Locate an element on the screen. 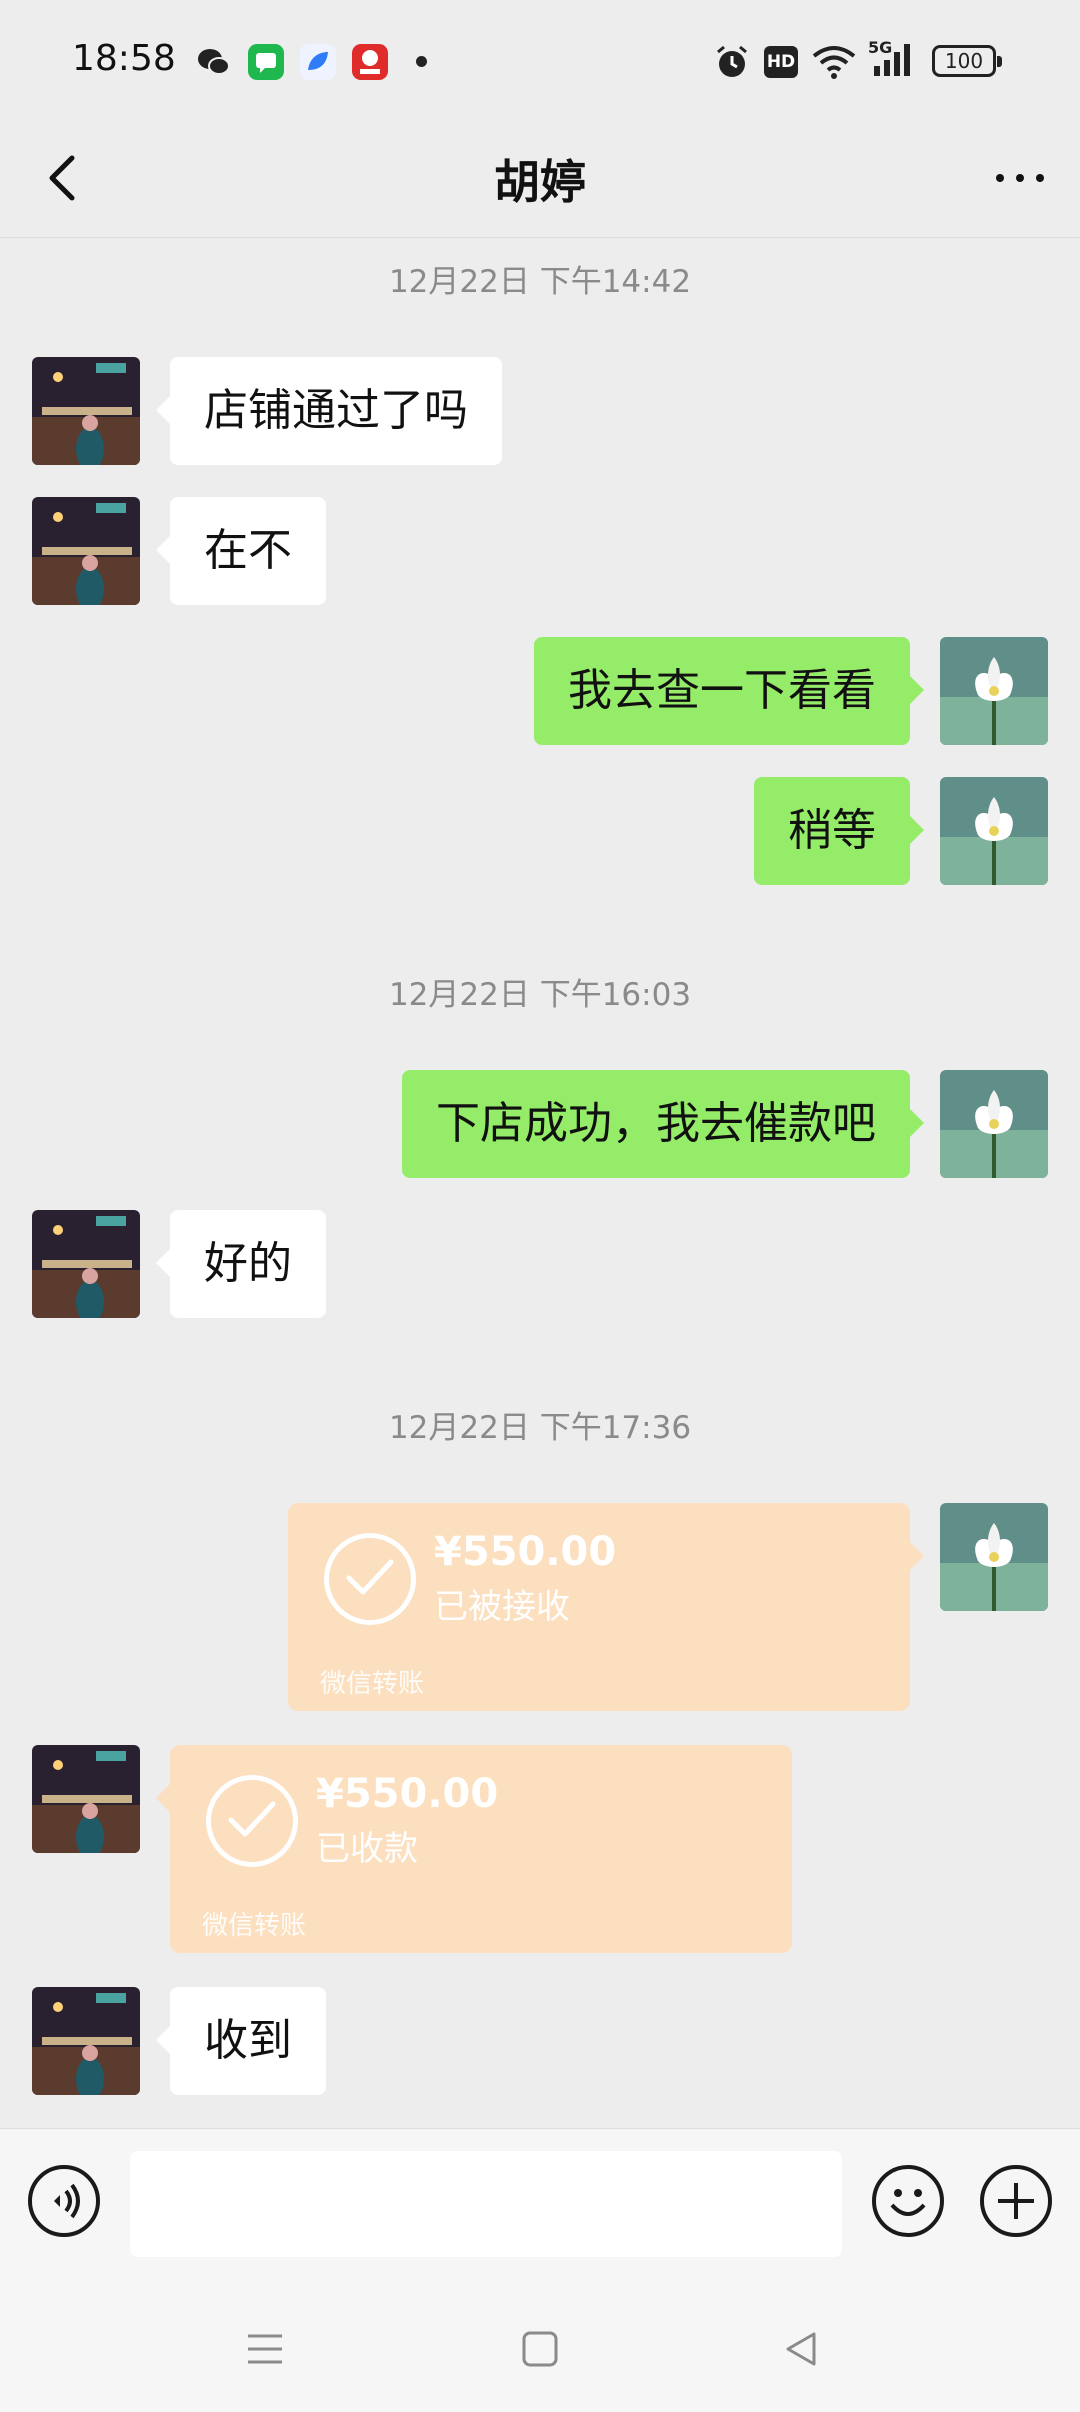 The image size is (1080, 2412). emoji-icon is located at coordinates (908, 2202).